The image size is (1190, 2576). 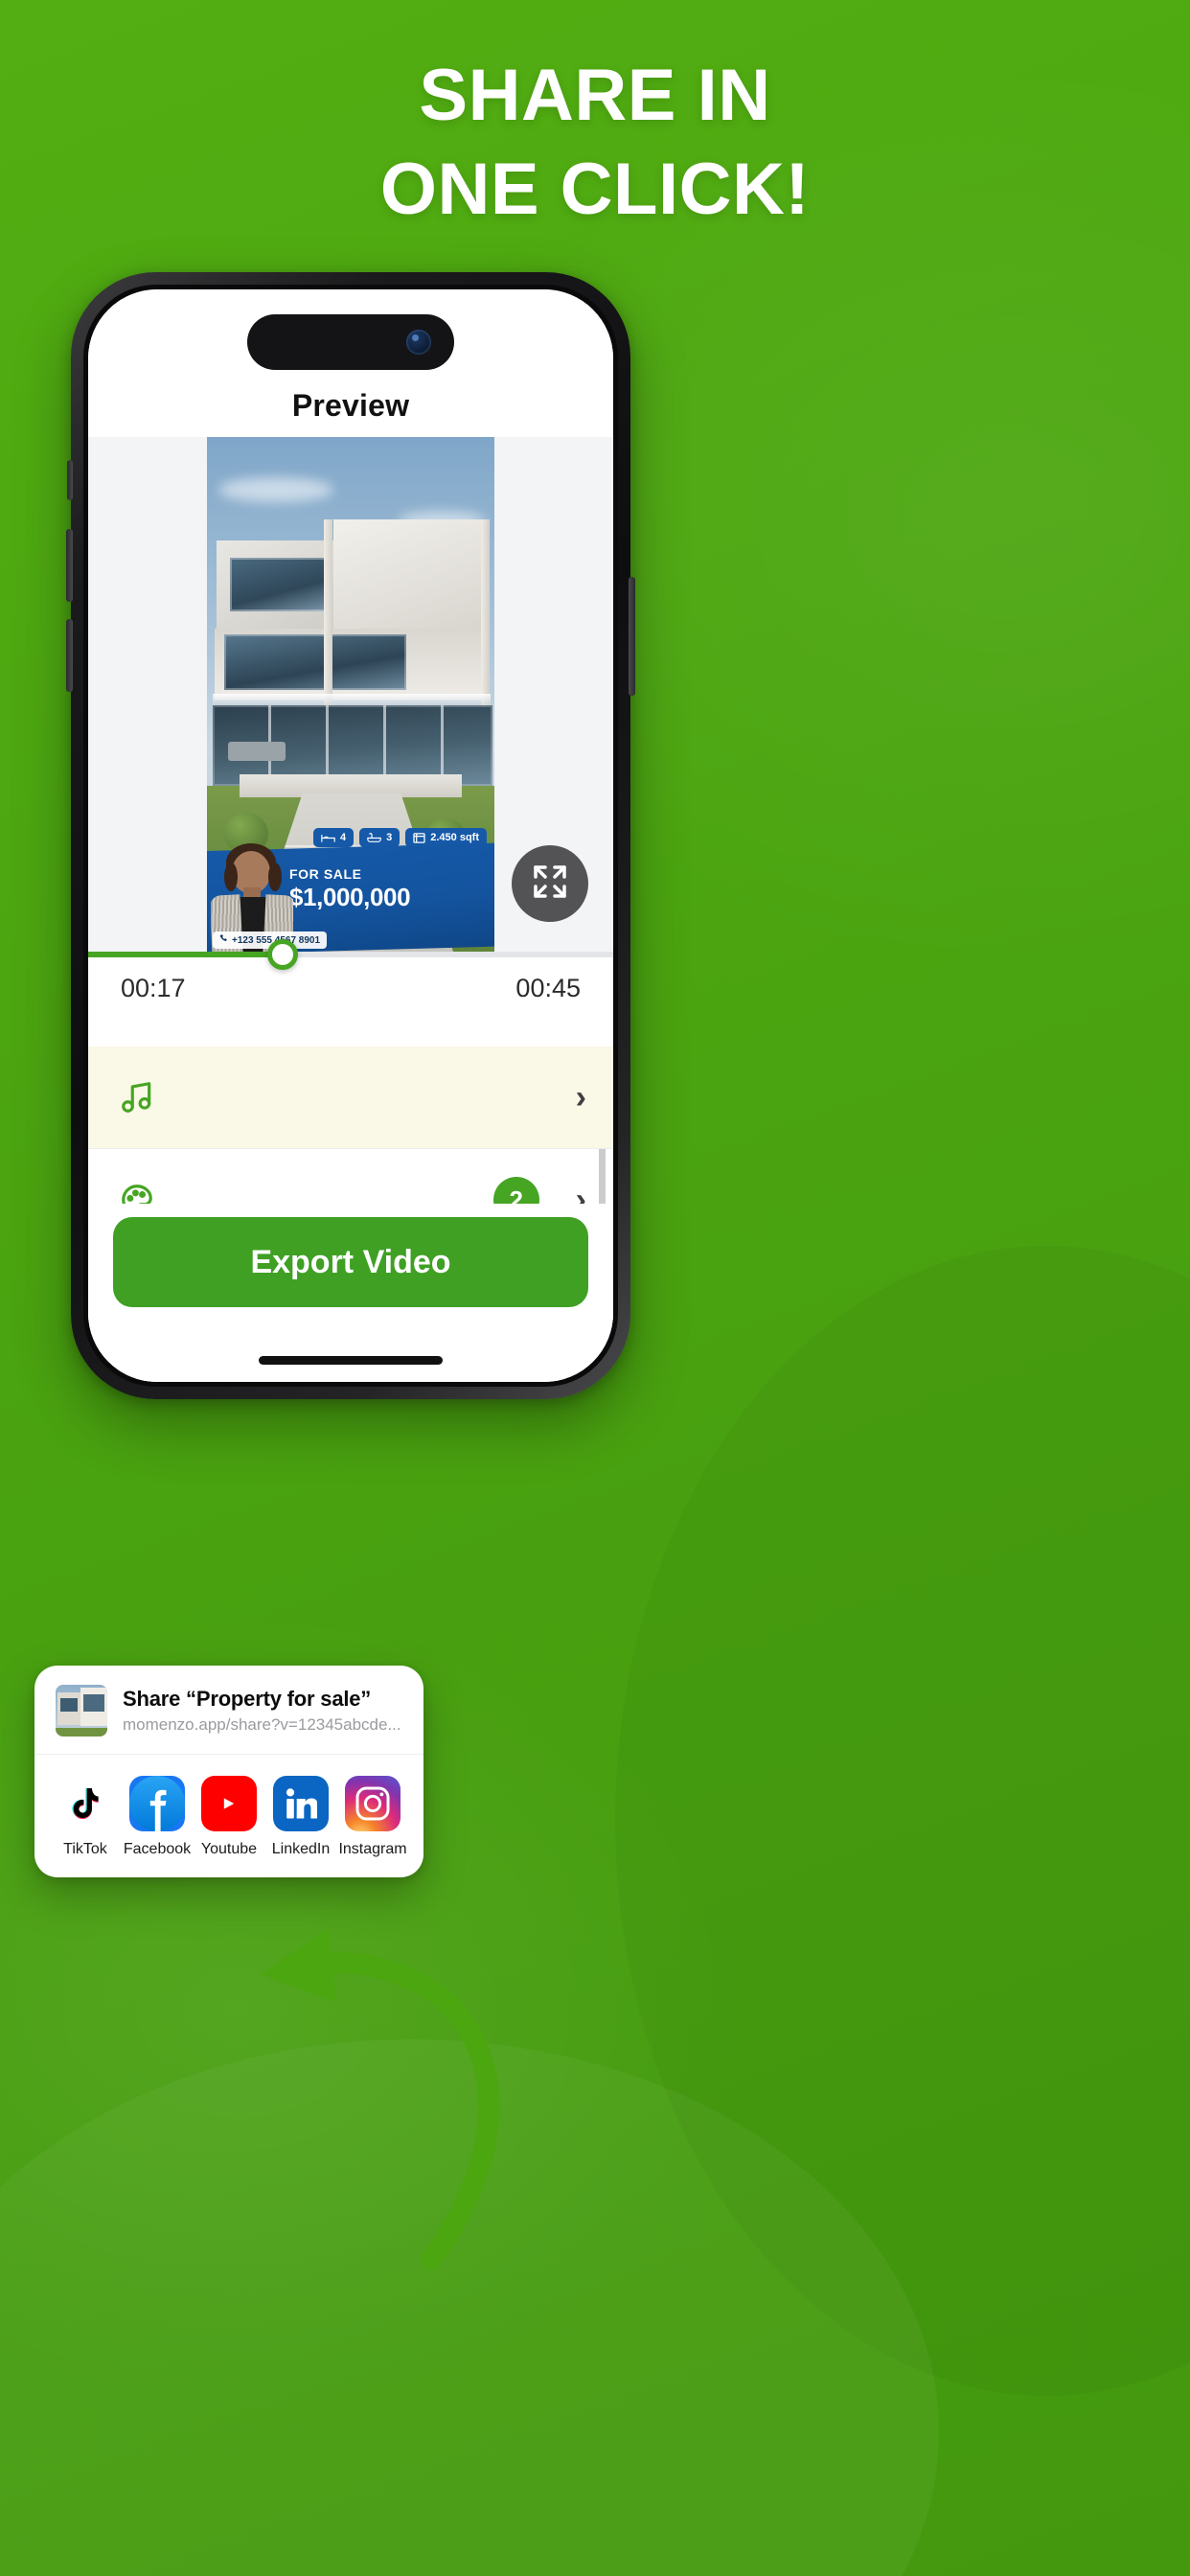 I want to click on tiktok-icon, so click(x=85, y=1803).